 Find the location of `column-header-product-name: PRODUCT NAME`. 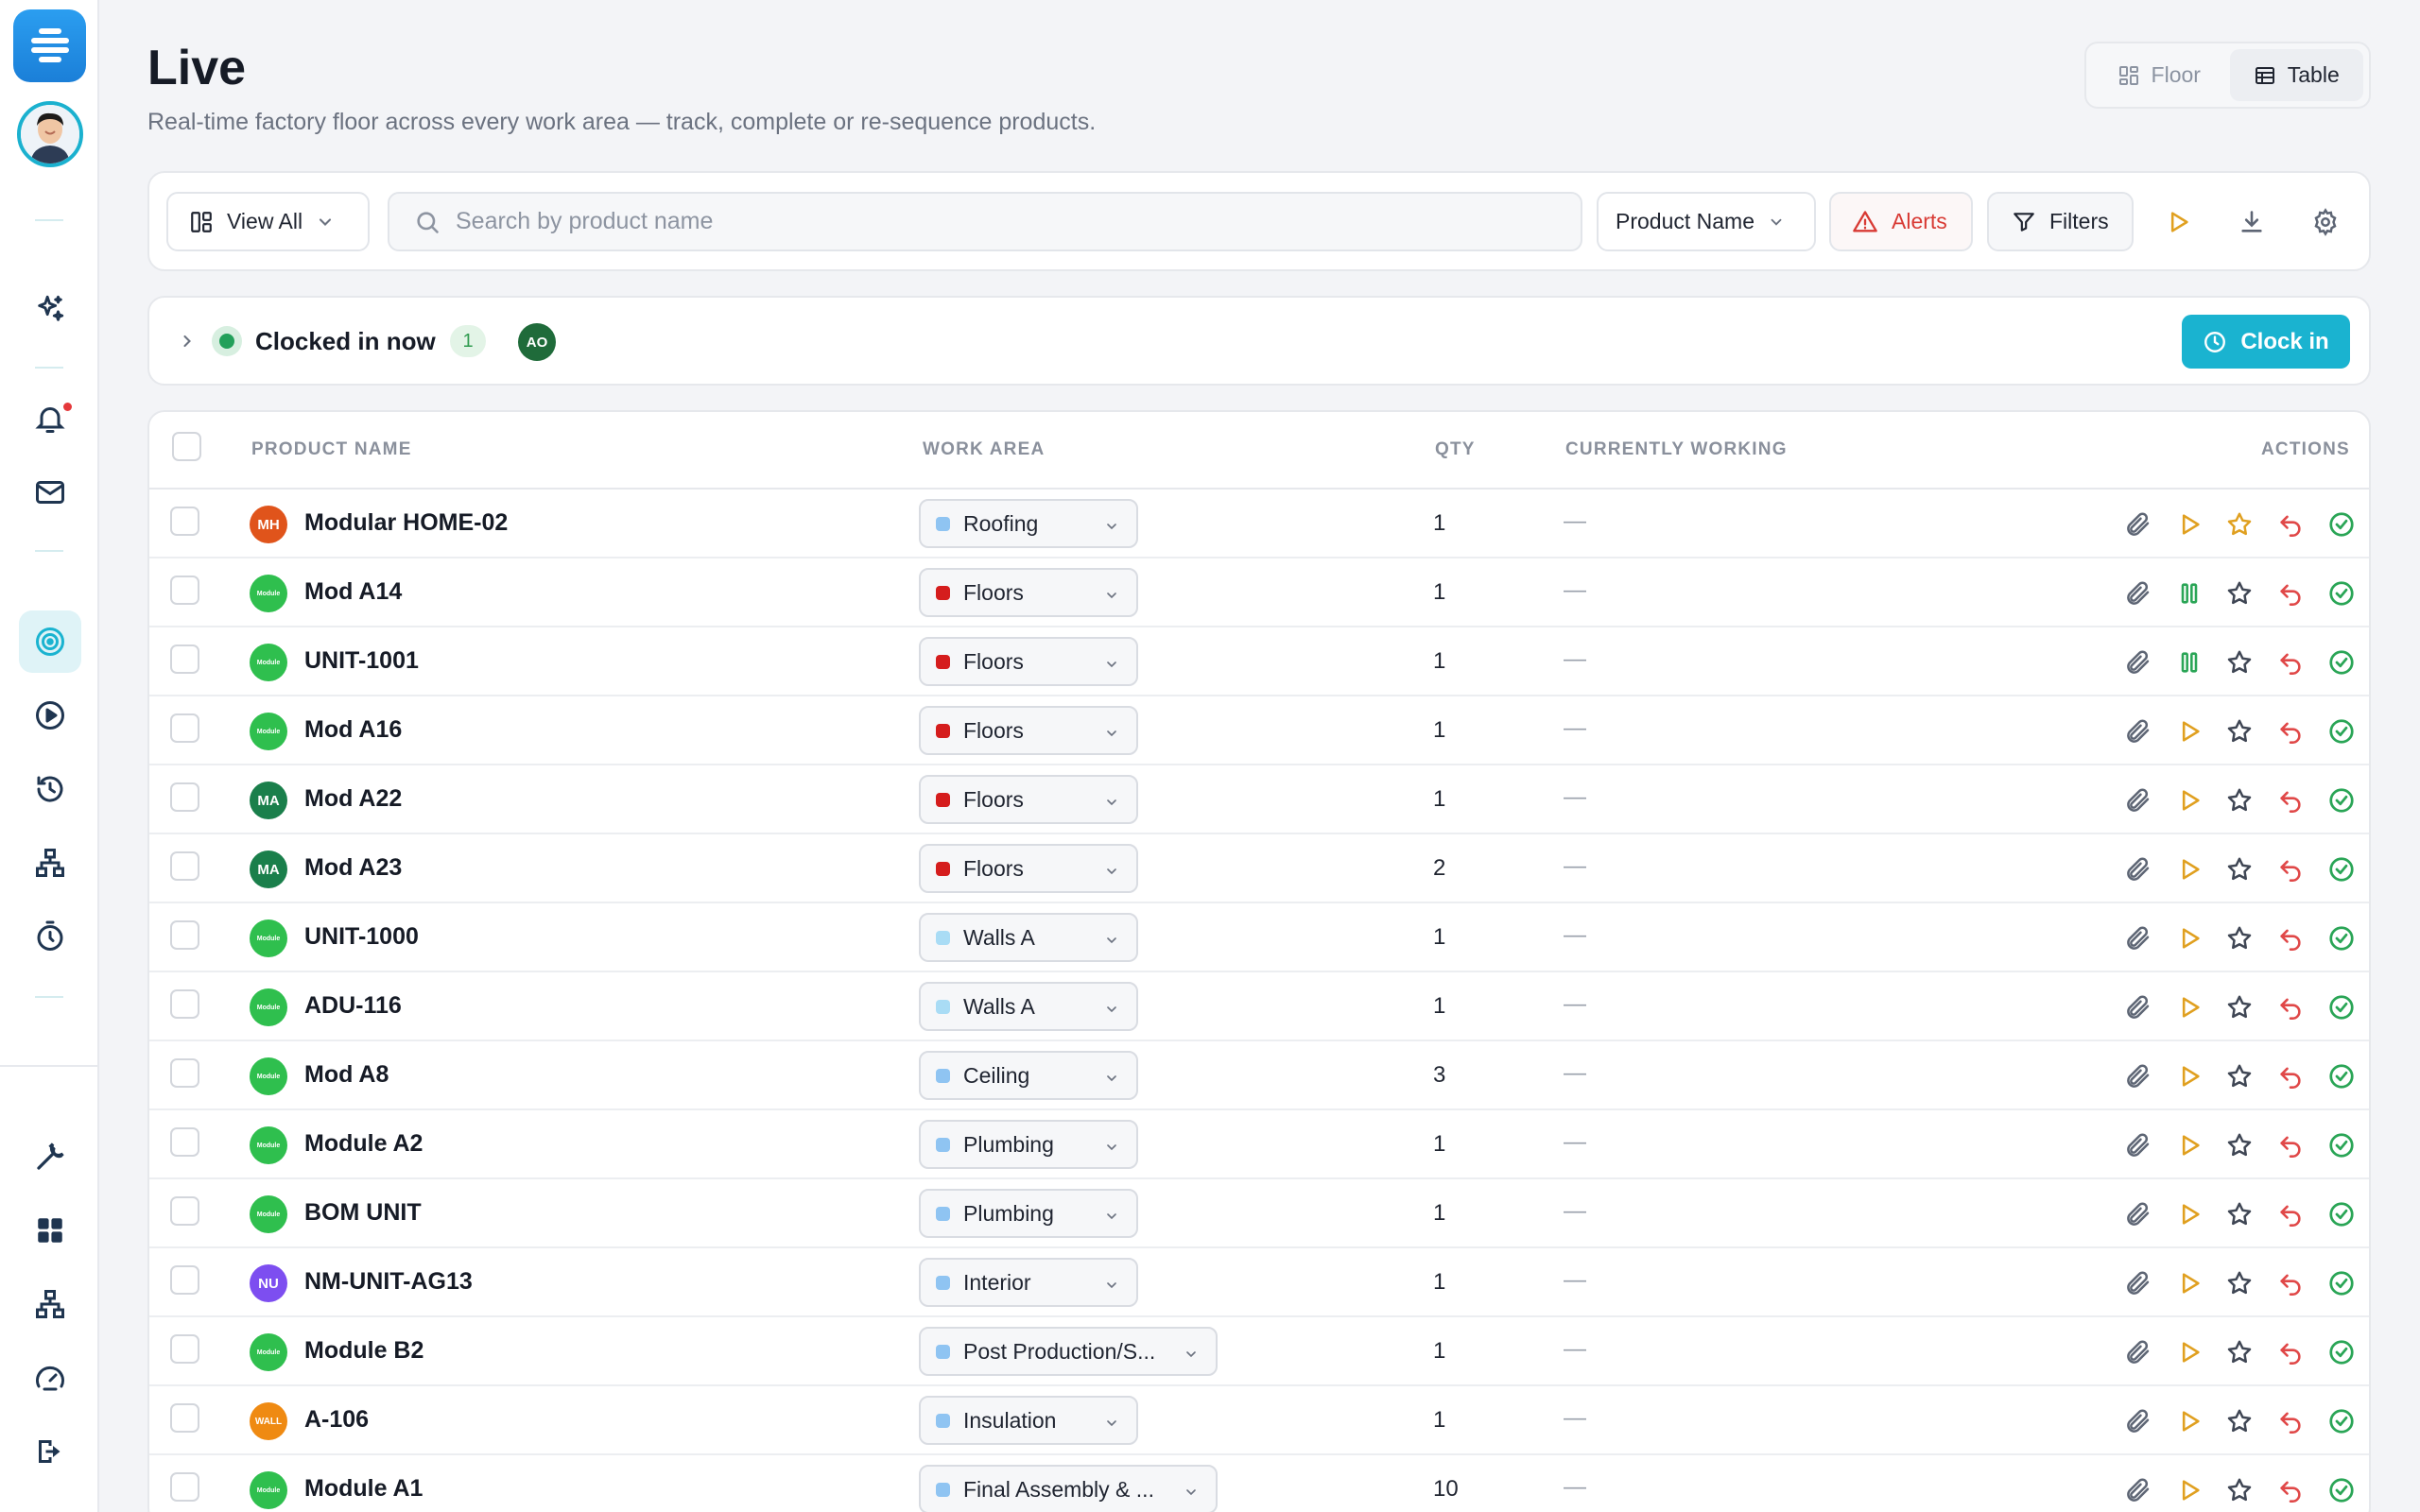

column-header-product-name: PRODUCT NAME is located at coordinates (331, 449).